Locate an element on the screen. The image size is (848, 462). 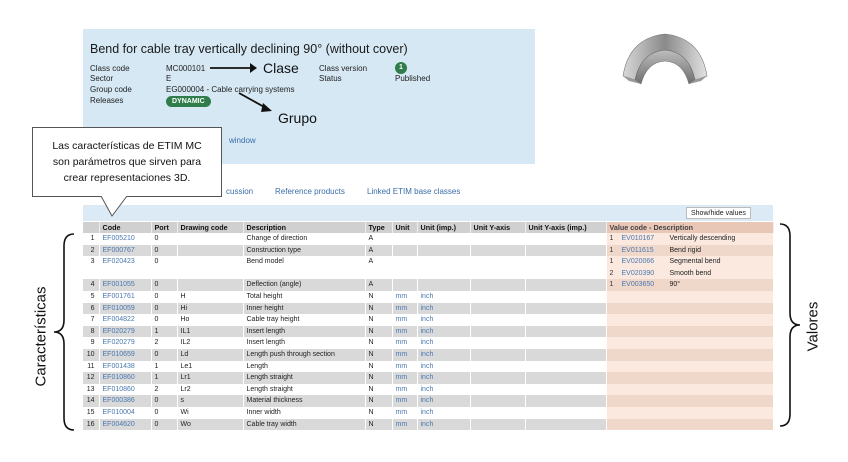
row-number: 14 is located at coordinates (91, 401).